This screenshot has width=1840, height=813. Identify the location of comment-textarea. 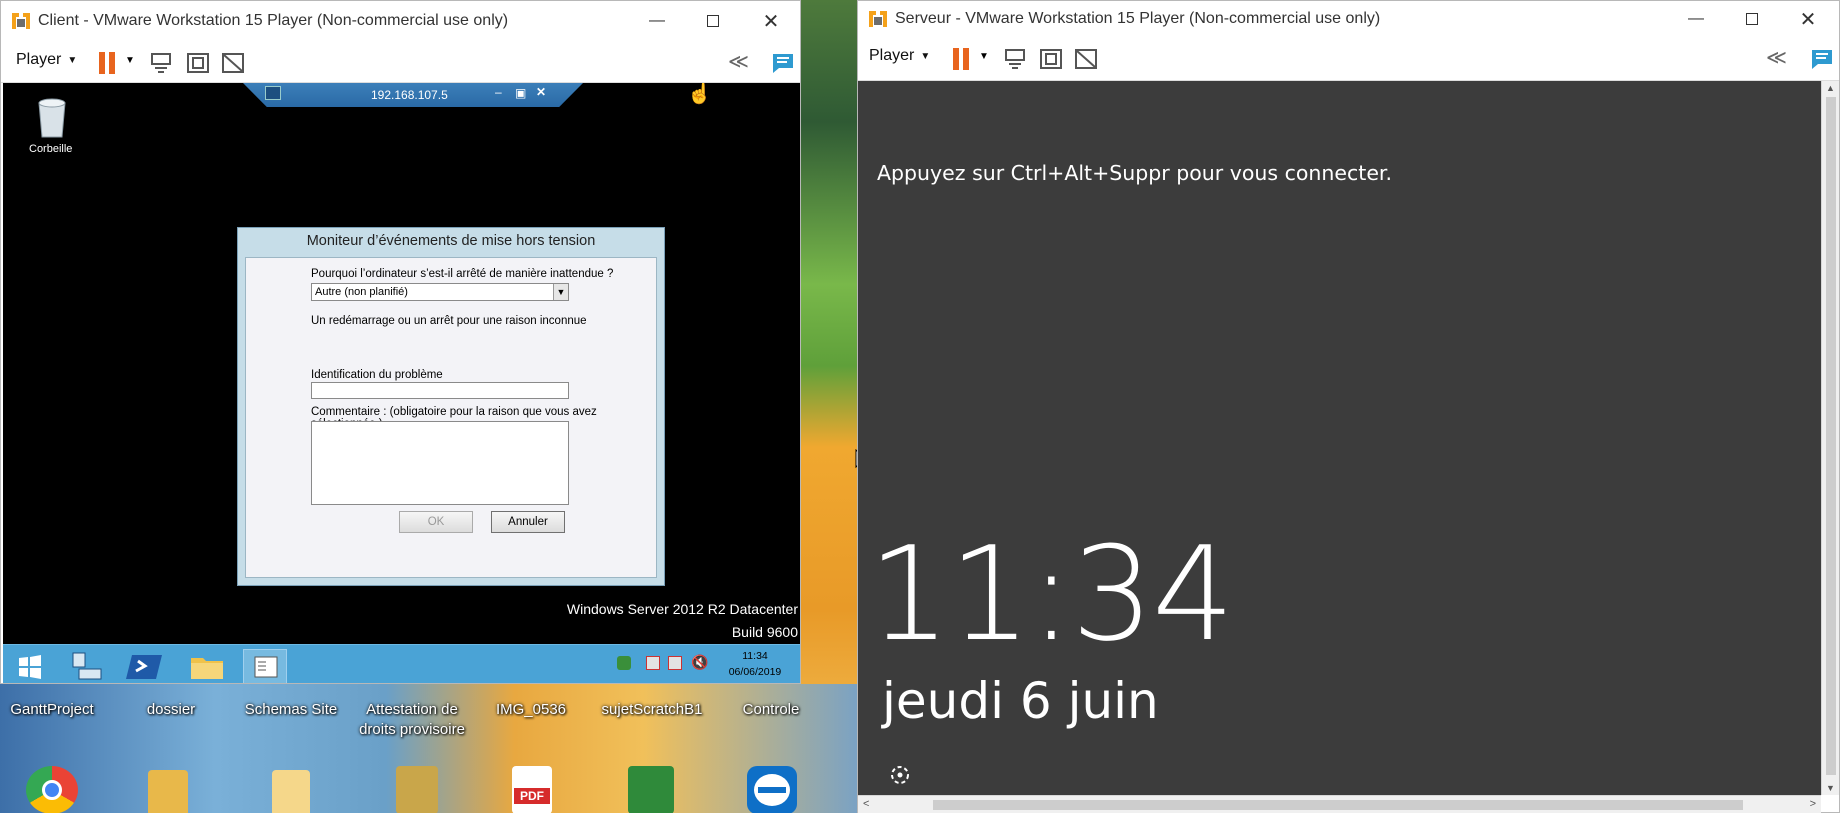
(440, 463).